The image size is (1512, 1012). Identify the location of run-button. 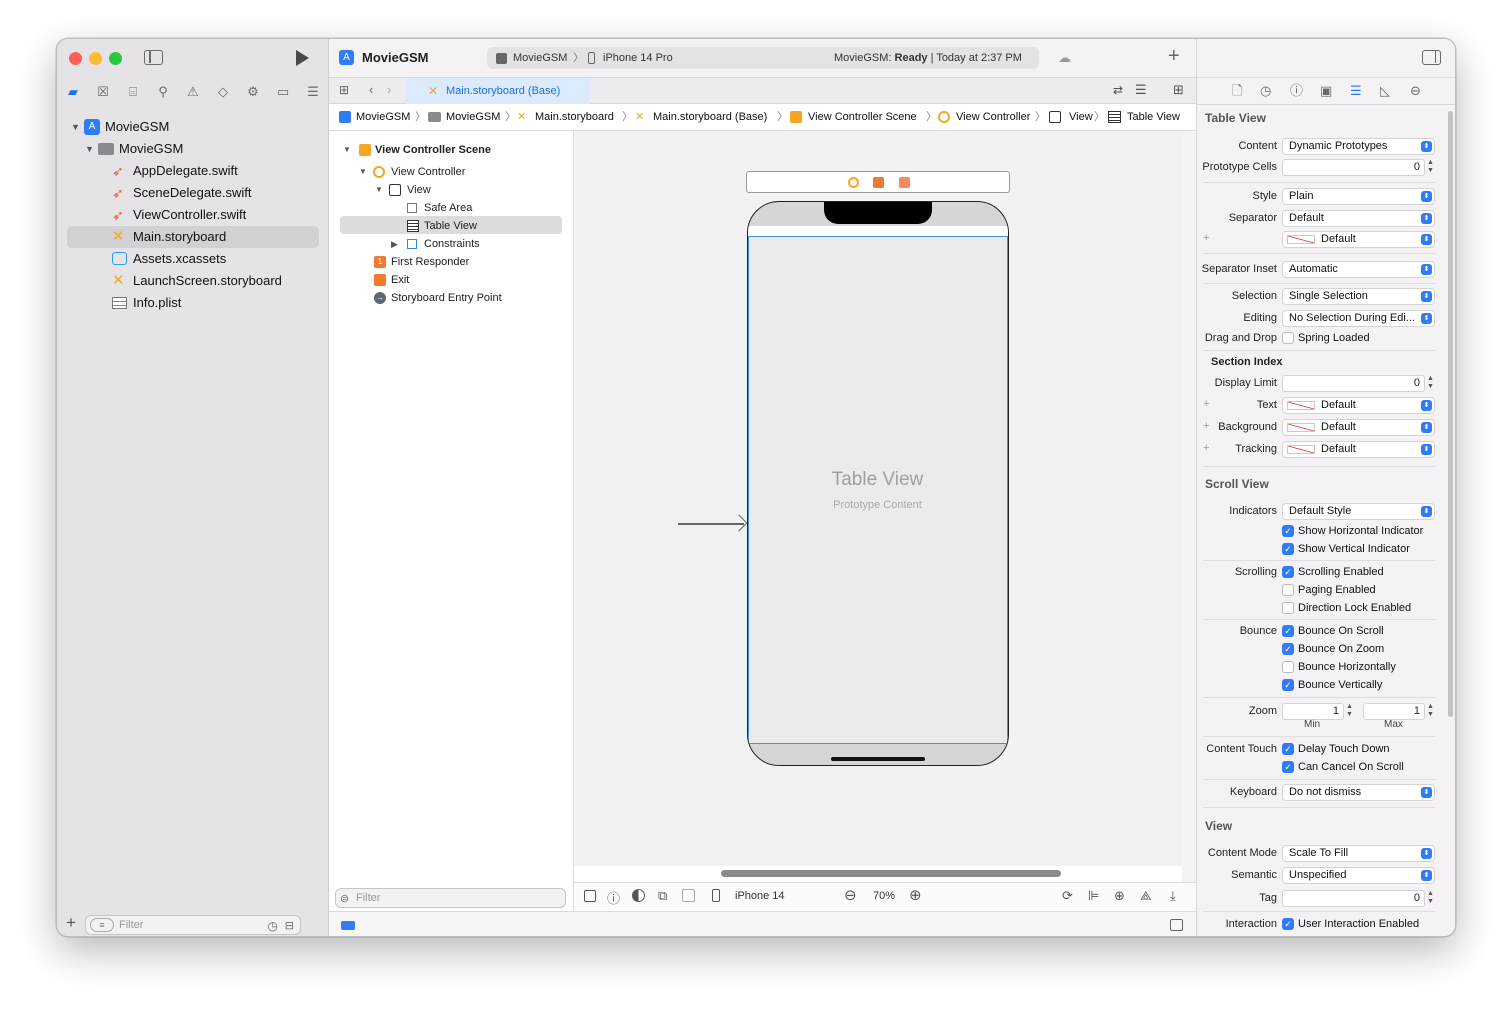
(302, 58).